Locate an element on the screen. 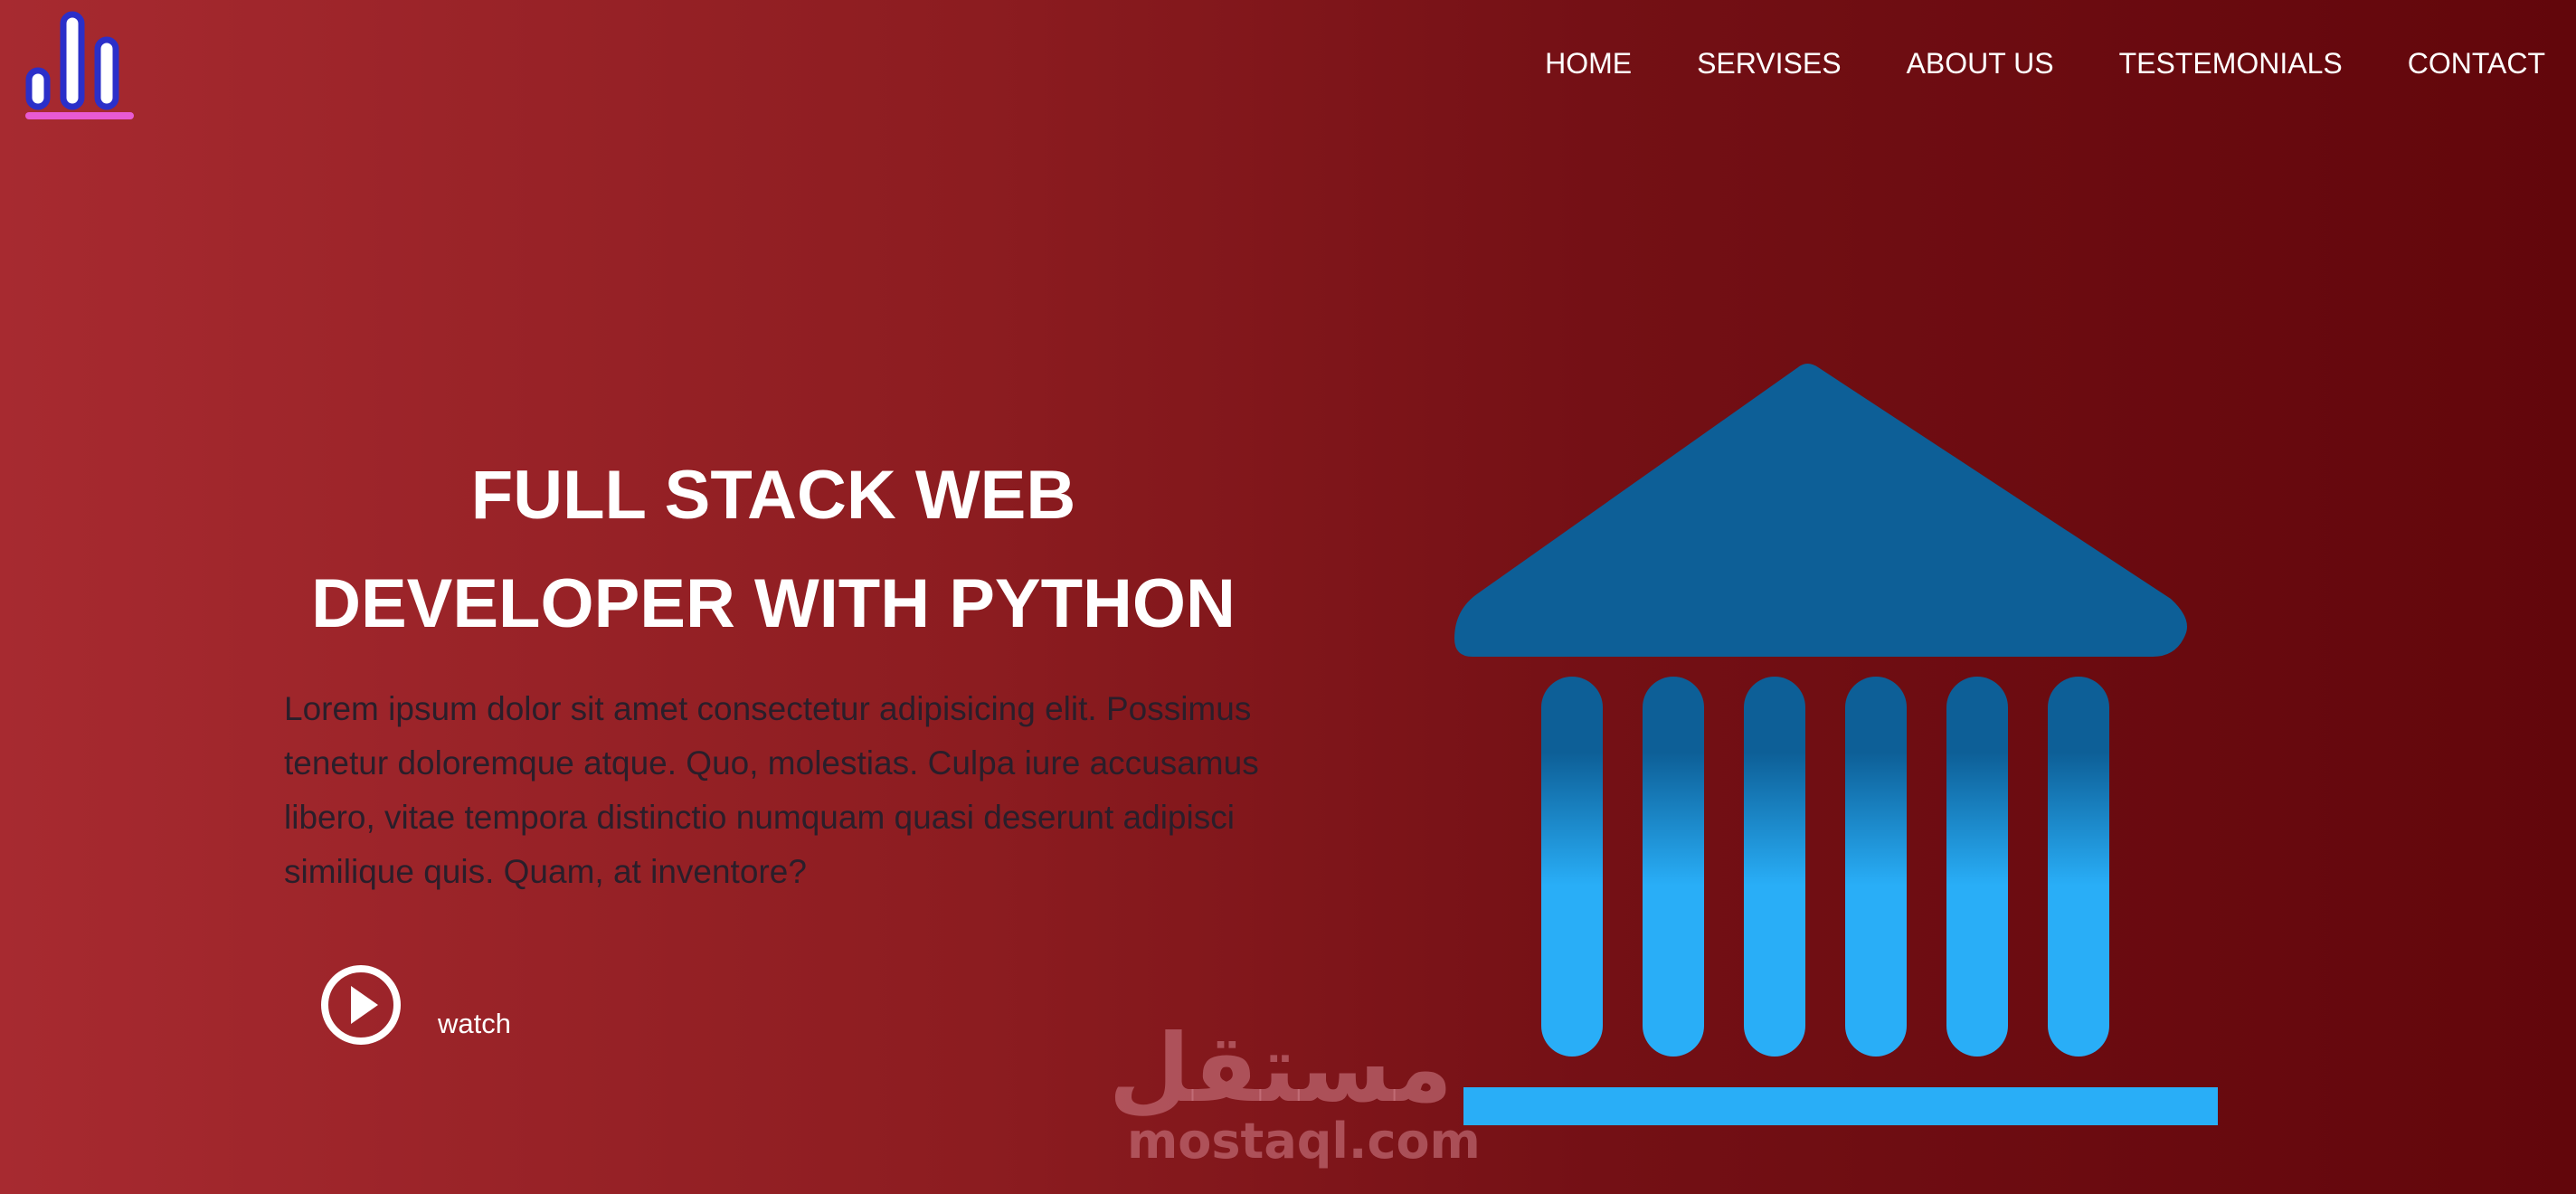 Image resolution: width=2576 pixels, height=1194 pixels. watch-play-button is located at coordinates (361, 1005).